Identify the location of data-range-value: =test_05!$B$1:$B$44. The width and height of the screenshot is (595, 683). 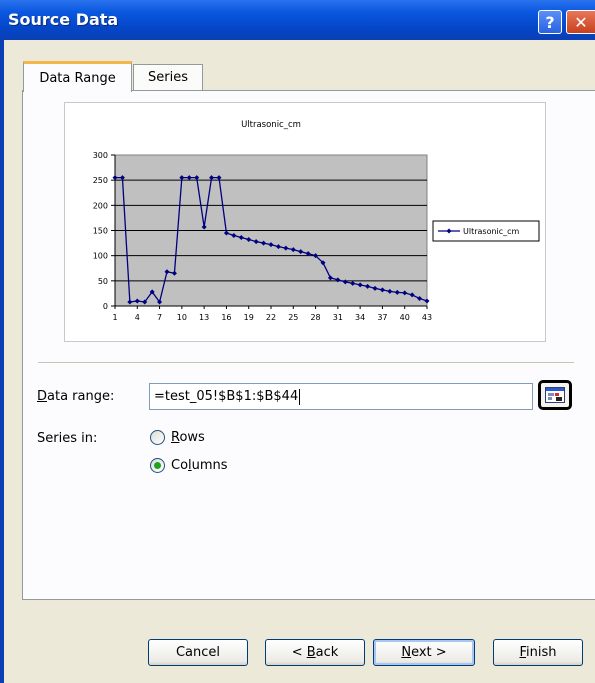
(226, 396).